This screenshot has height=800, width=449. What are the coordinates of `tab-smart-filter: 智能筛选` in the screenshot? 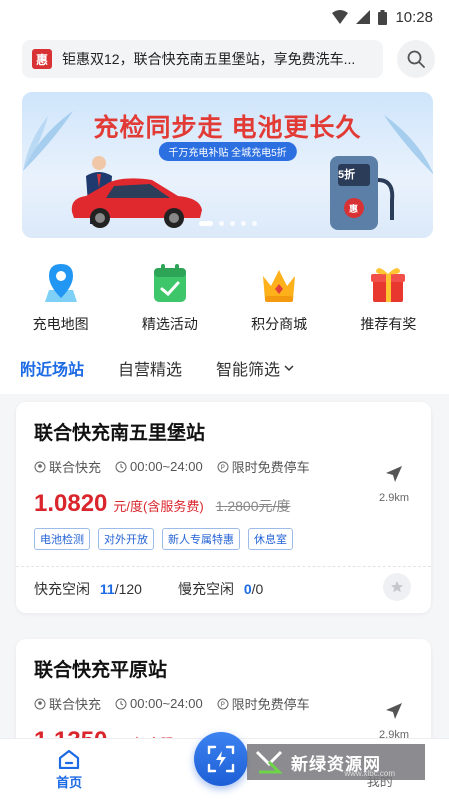 It's located at (255, 368).